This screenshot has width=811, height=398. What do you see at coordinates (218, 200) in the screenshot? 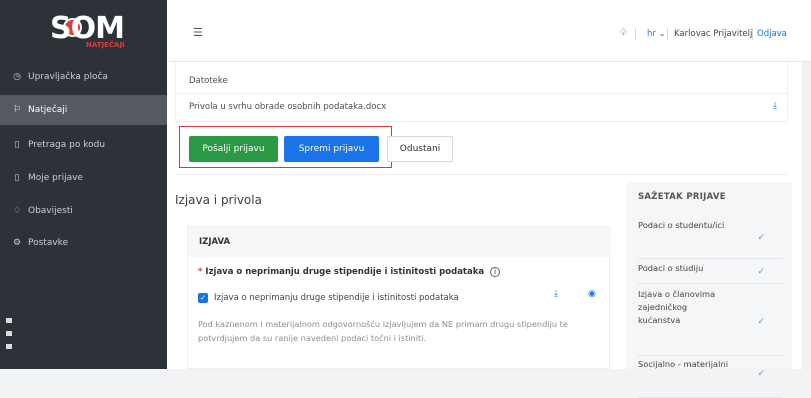
I see `section-title: Izjava i privola` at bounding box center [218, 200].